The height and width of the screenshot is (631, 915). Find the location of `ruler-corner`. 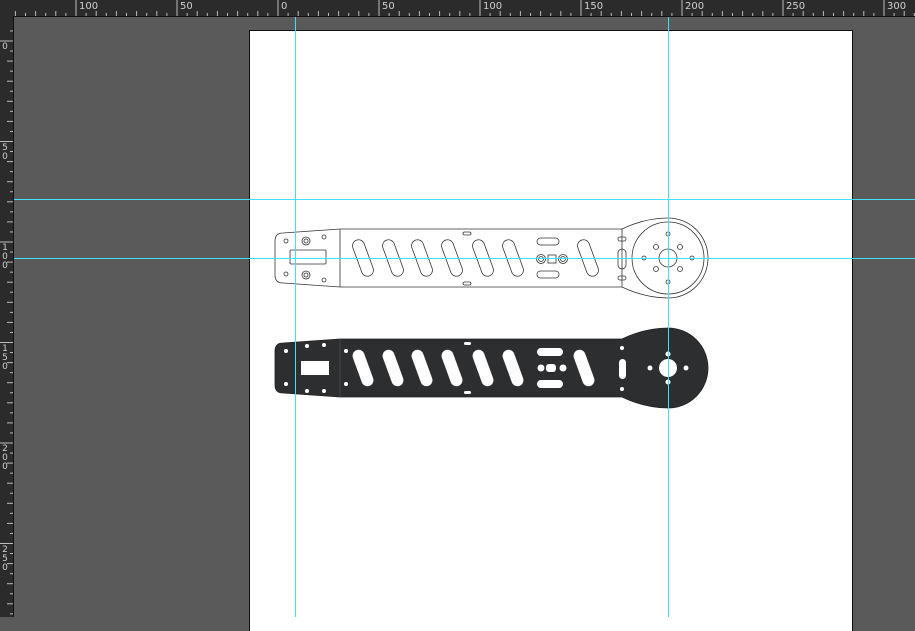

ruler-corner is located at coordinates (6, 8).